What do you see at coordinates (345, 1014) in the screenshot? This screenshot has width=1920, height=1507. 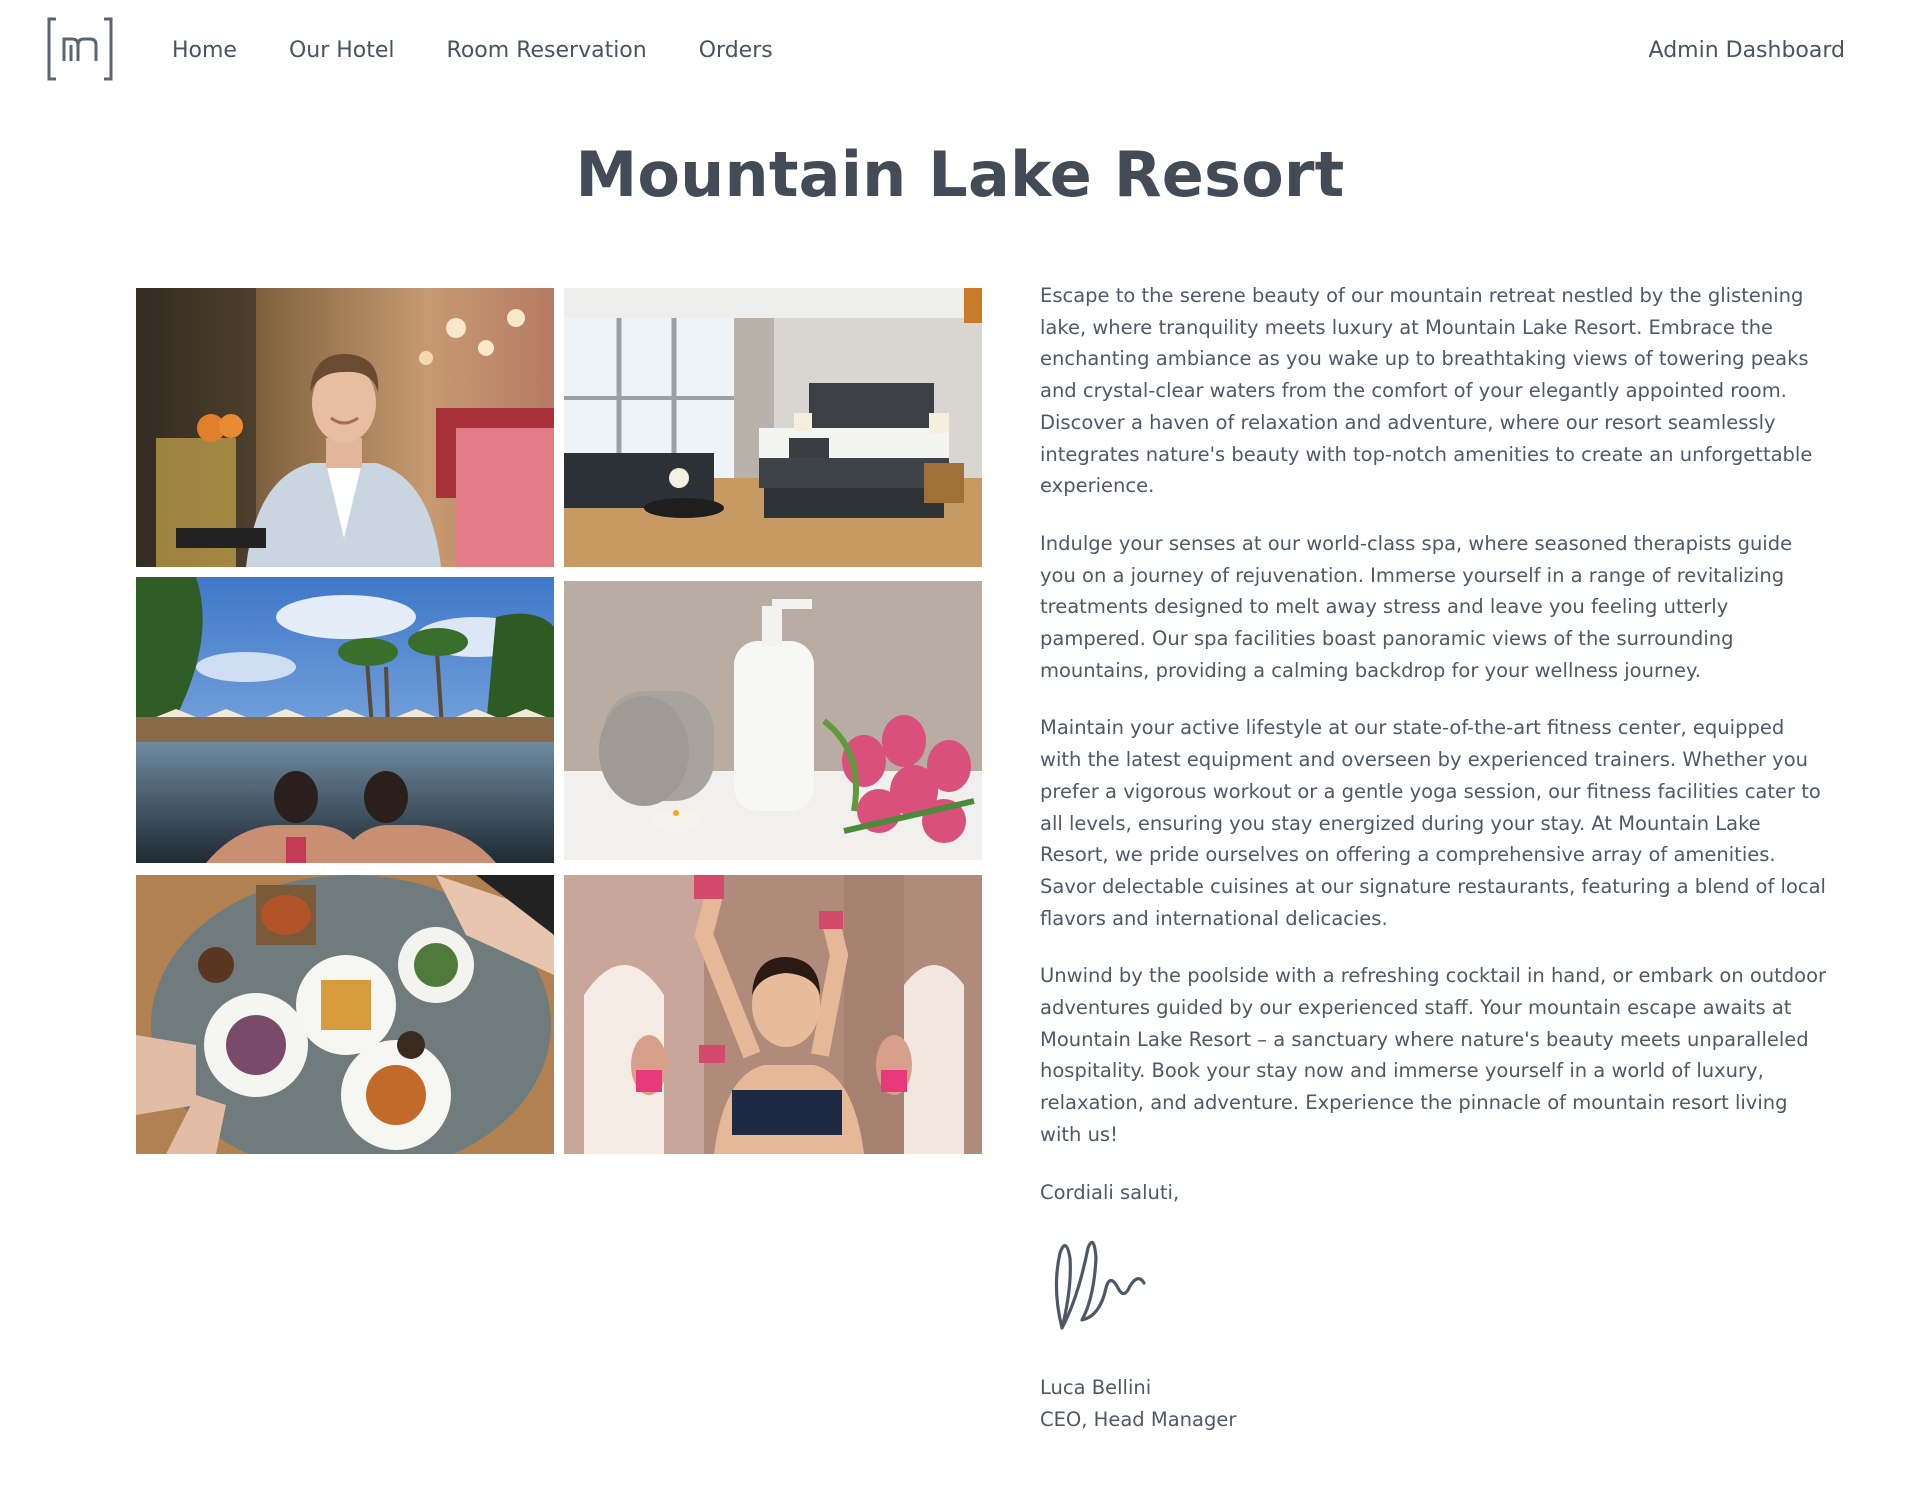 I see `breakfast-table-photo` at bounding box center [345, 1014].